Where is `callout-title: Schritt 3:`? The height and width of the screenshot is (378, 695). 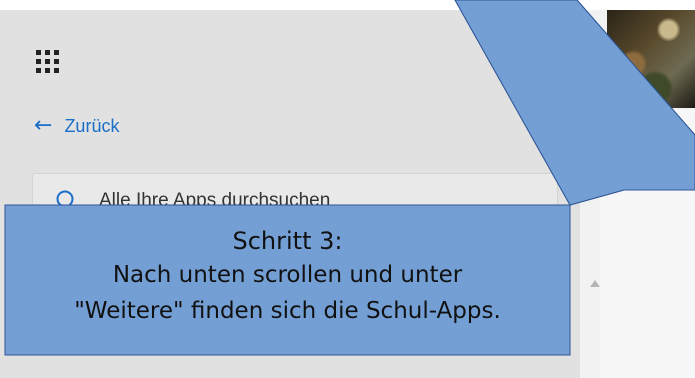 callout-title: Schritt 3: is located at coordinates (287, 241).